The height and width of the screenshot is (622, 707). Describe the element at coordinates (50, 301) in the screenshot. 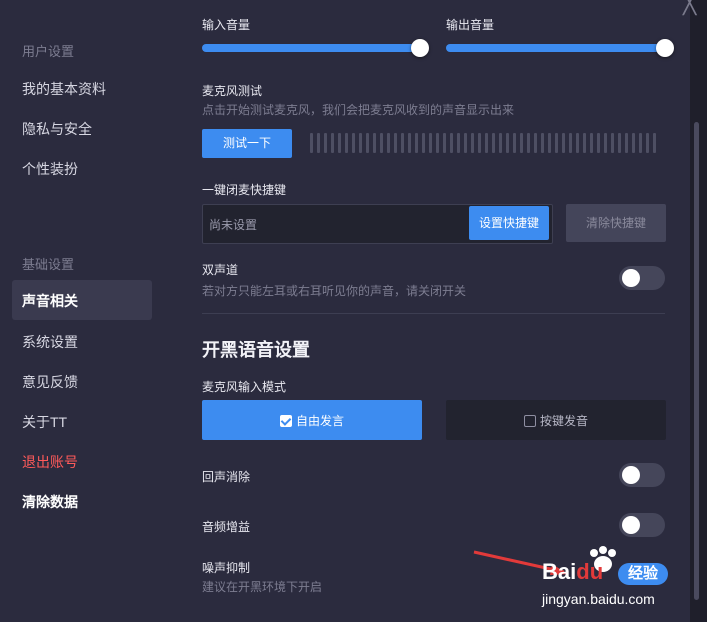

I see `sidebar-item-label: 声音相关` at that location.